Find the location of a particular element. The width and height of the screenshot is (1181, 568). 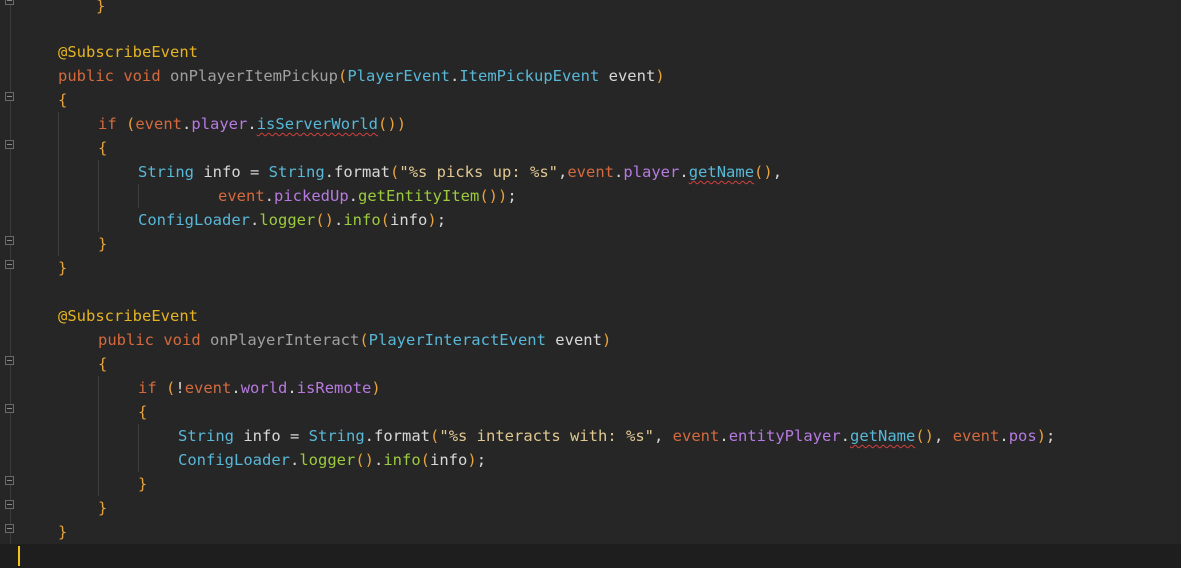

editor-gutter is located at coordinates (10, 284).